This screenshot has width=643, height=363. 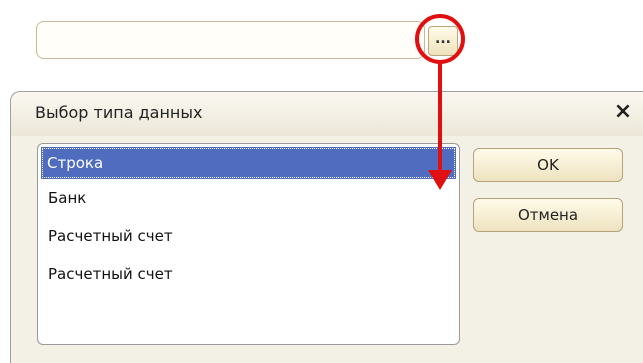 What do you see at coordinates (440, 127) in the screenshot?
I see `pointer-arrow` at bounding box center [440, 127].